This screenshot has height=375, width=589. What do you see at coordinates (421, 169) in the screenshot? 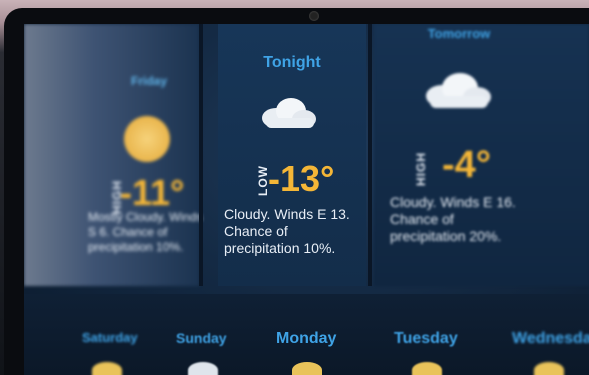
I see `tomorrow-high-label: HIGH` at bounding box center [421, 169].